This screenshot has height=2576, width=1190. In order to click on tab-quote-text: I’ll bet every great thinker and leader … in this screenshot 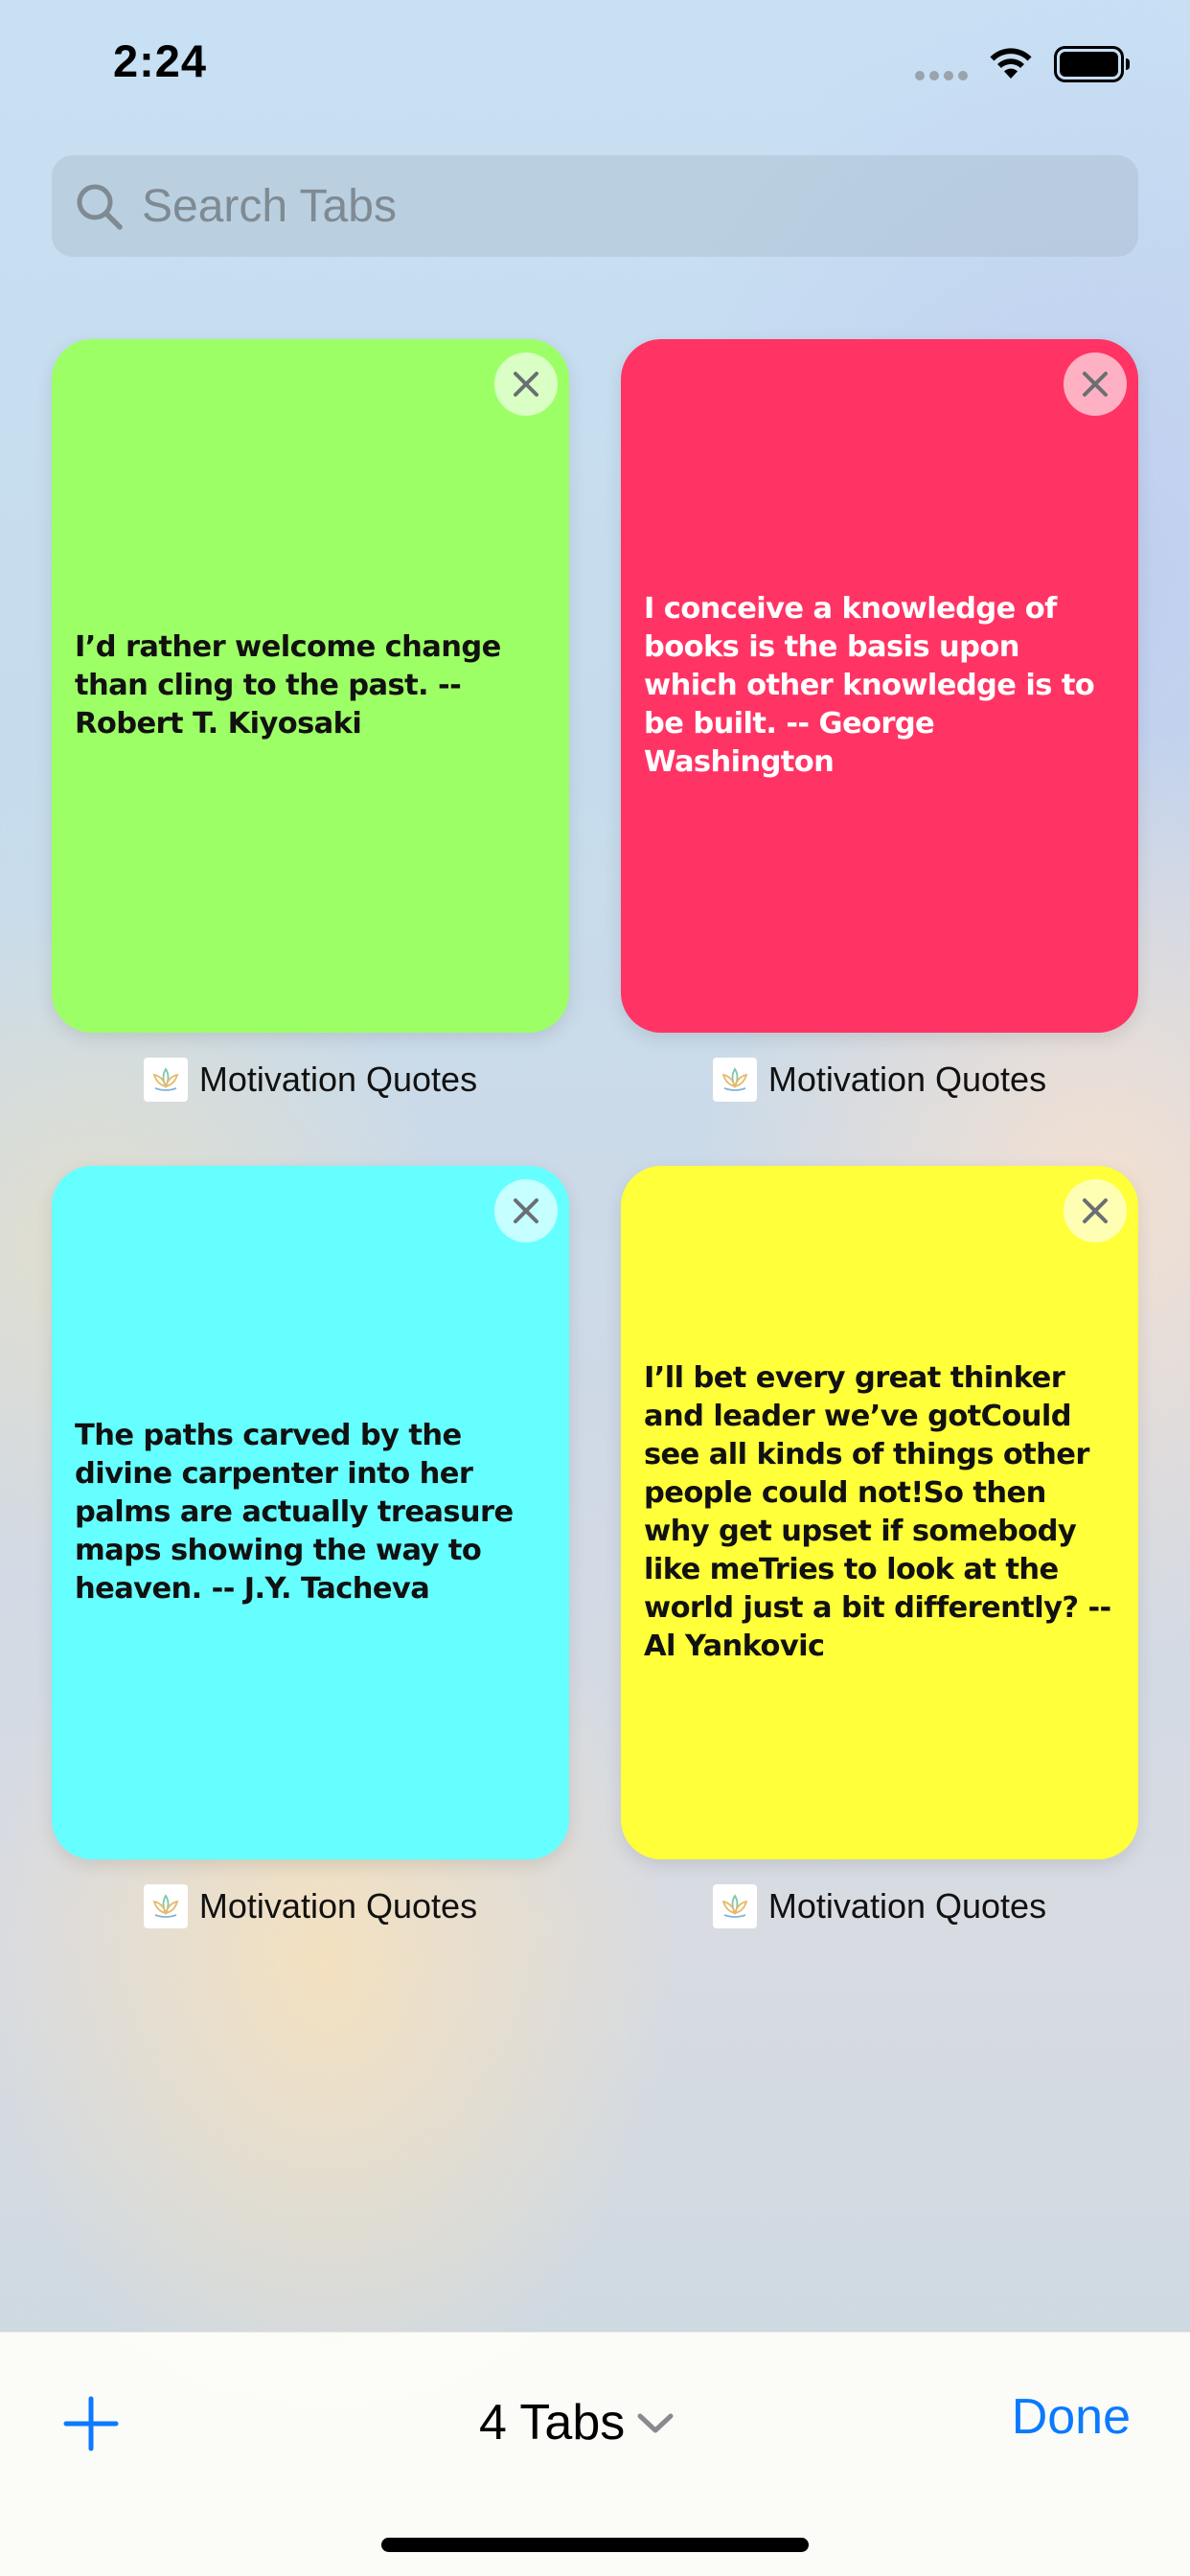, I will do `click(878, 1512)`.